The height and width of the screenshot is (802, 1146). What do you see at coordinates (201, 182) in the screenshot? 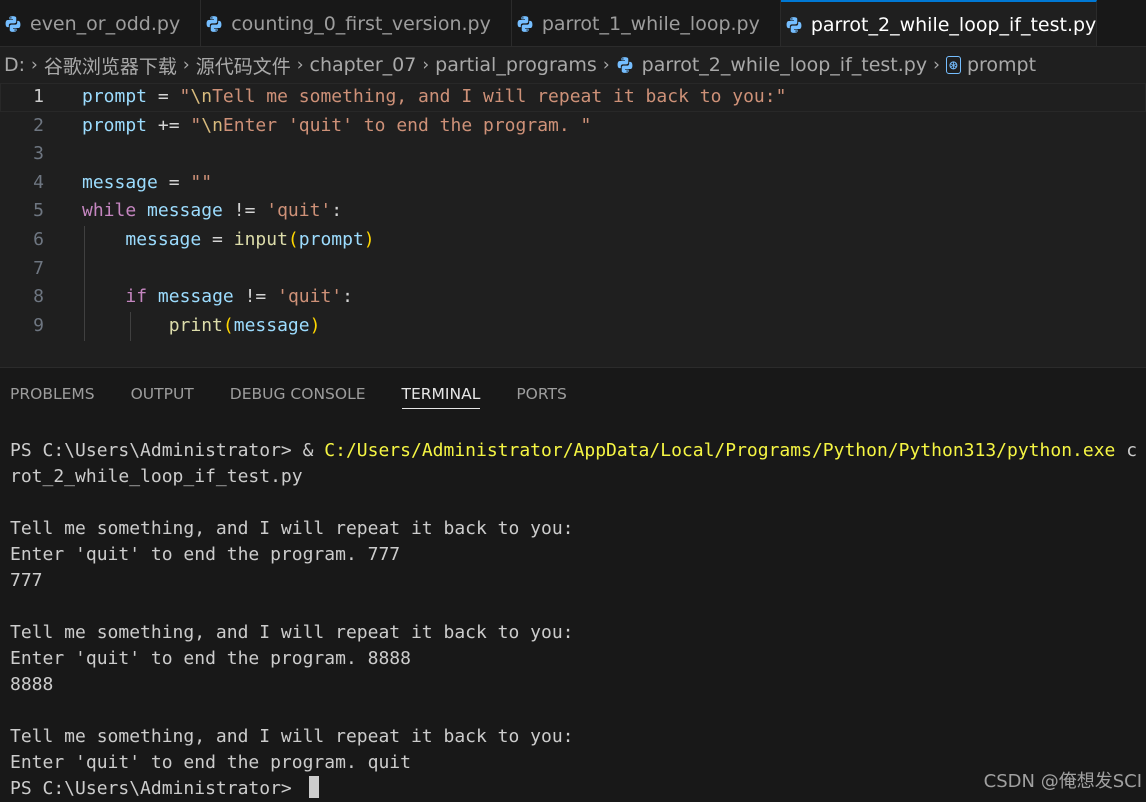
I see `code-token: ""` at bounding box center [201, 182].